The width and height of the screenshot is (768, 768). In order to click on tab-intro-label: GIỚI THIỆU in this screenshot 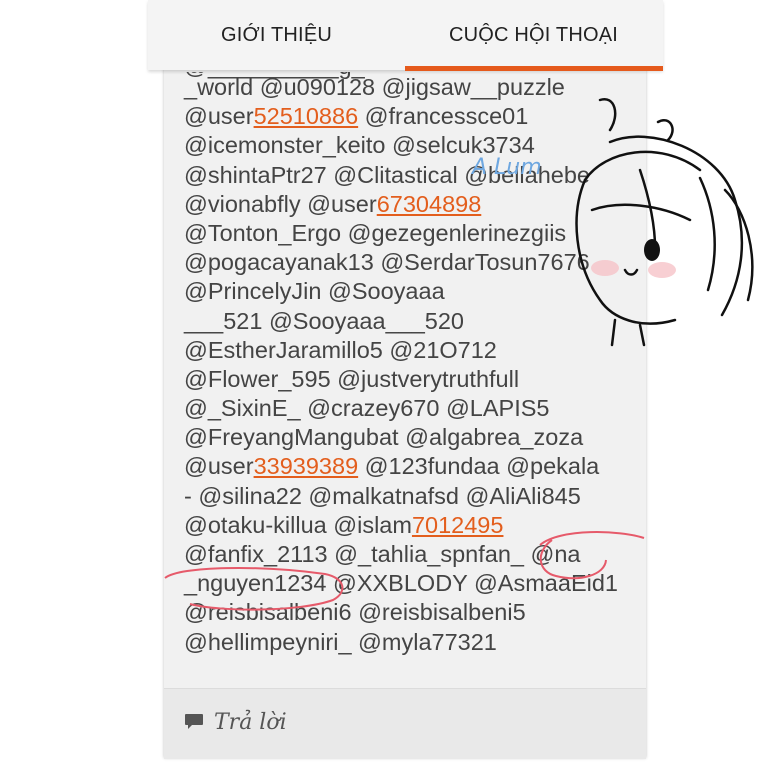, I will do `click(276, 34)`.